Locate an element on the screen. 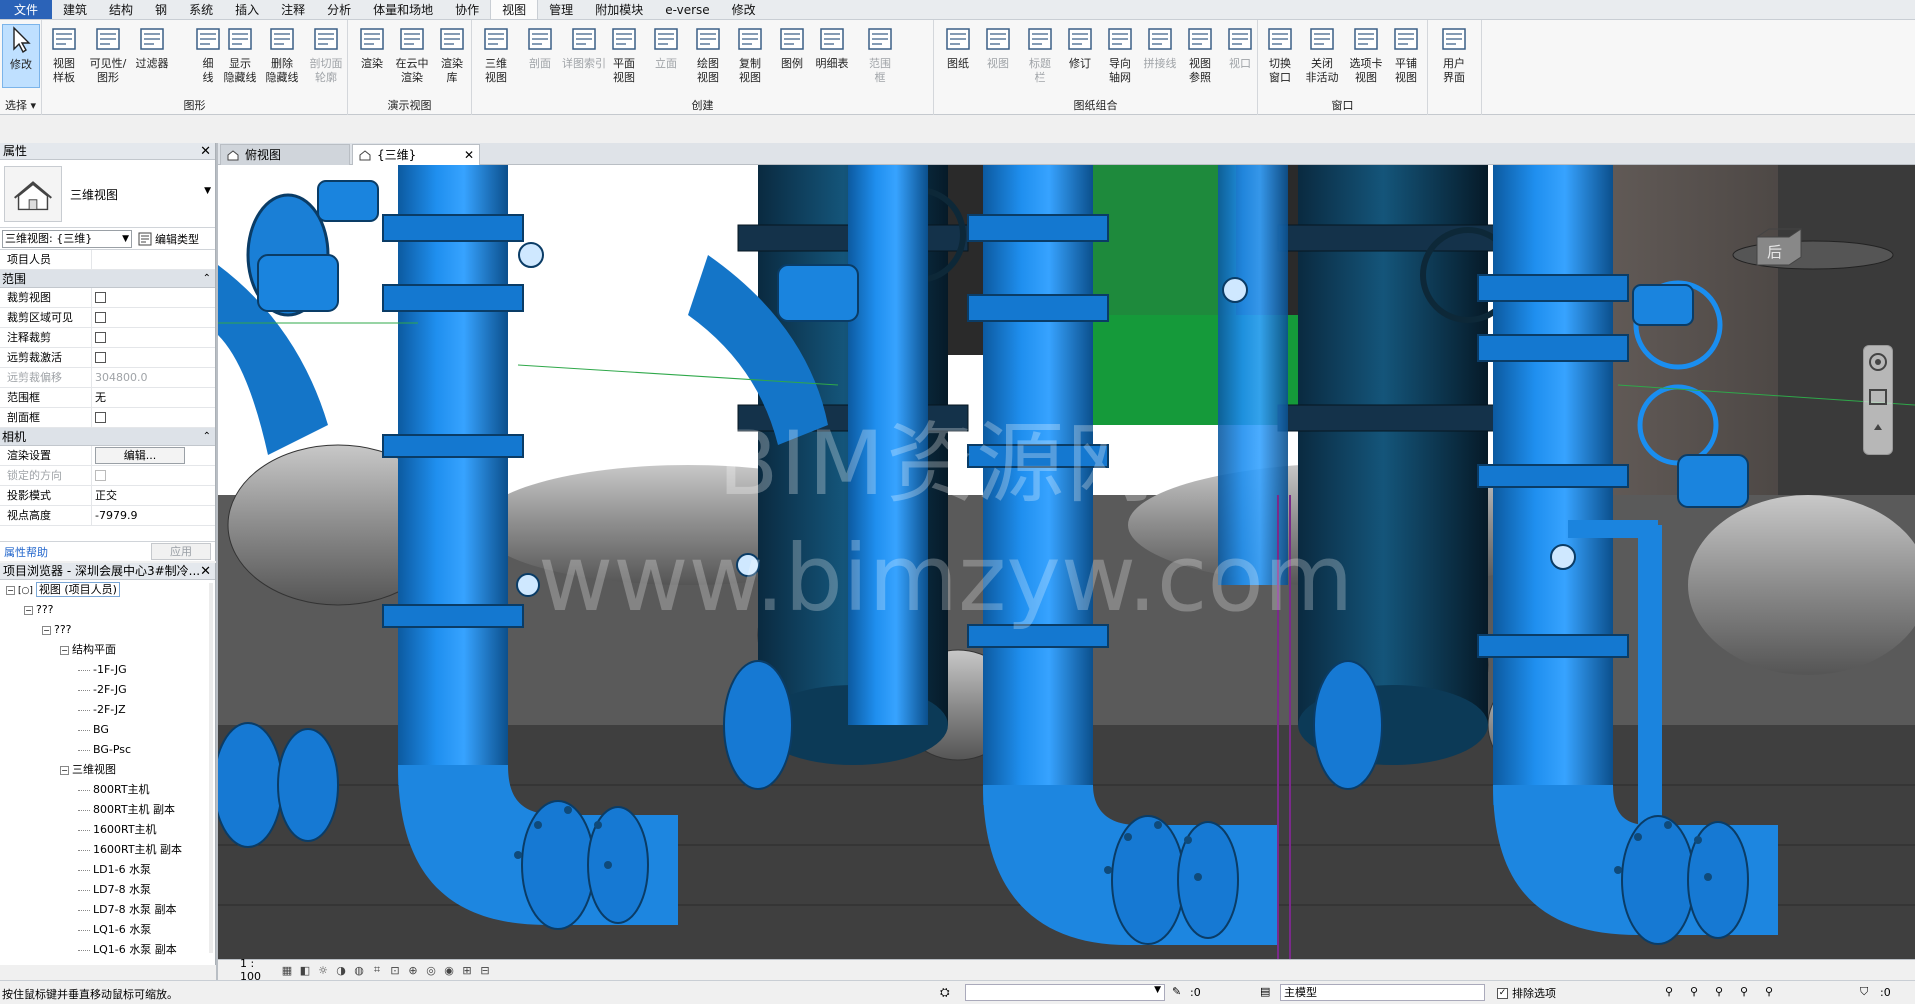  shadows-icon: ◑ is located at coordinates (341, 970).